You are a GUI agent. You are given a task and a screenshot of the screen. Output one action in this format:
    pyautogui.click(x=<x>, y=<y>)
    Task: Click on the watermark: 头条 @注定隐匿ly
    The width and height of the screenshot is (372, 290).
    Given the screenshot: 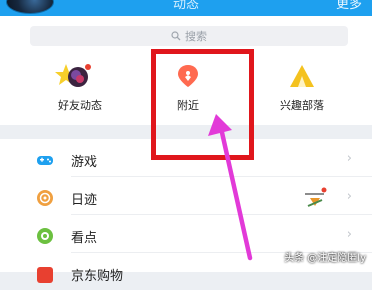 What is the action you would take?
    pyautogui.click(x=325, y=258)
    